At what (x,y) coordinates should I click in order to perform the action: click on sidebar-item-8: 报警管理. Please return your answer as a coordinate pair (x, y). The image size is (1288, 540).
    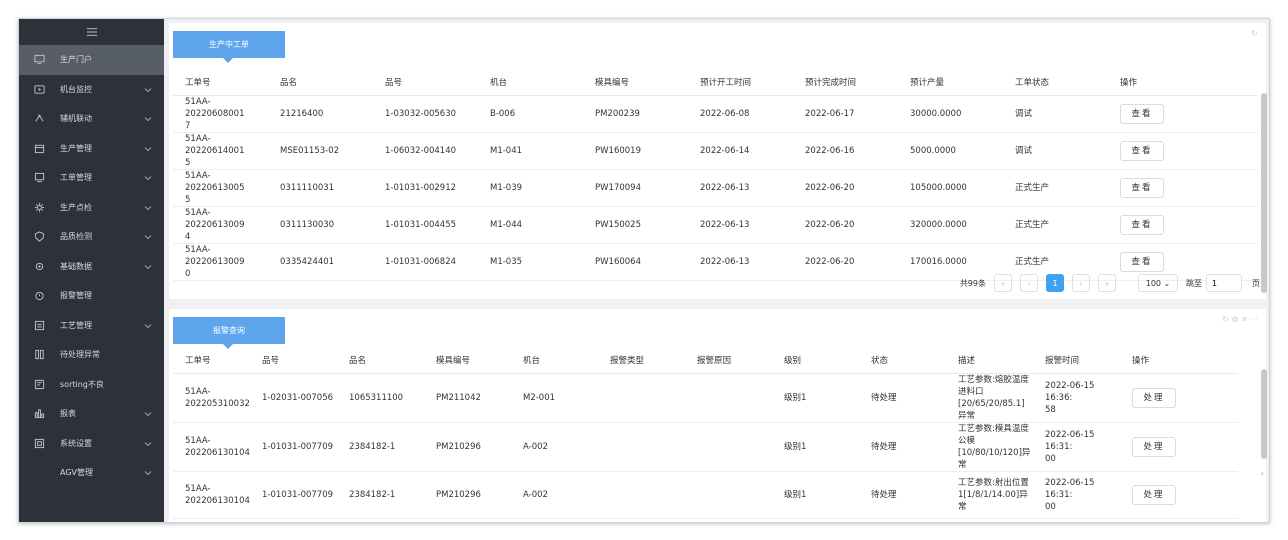
    Looking at the image, I should click on (91, 296).